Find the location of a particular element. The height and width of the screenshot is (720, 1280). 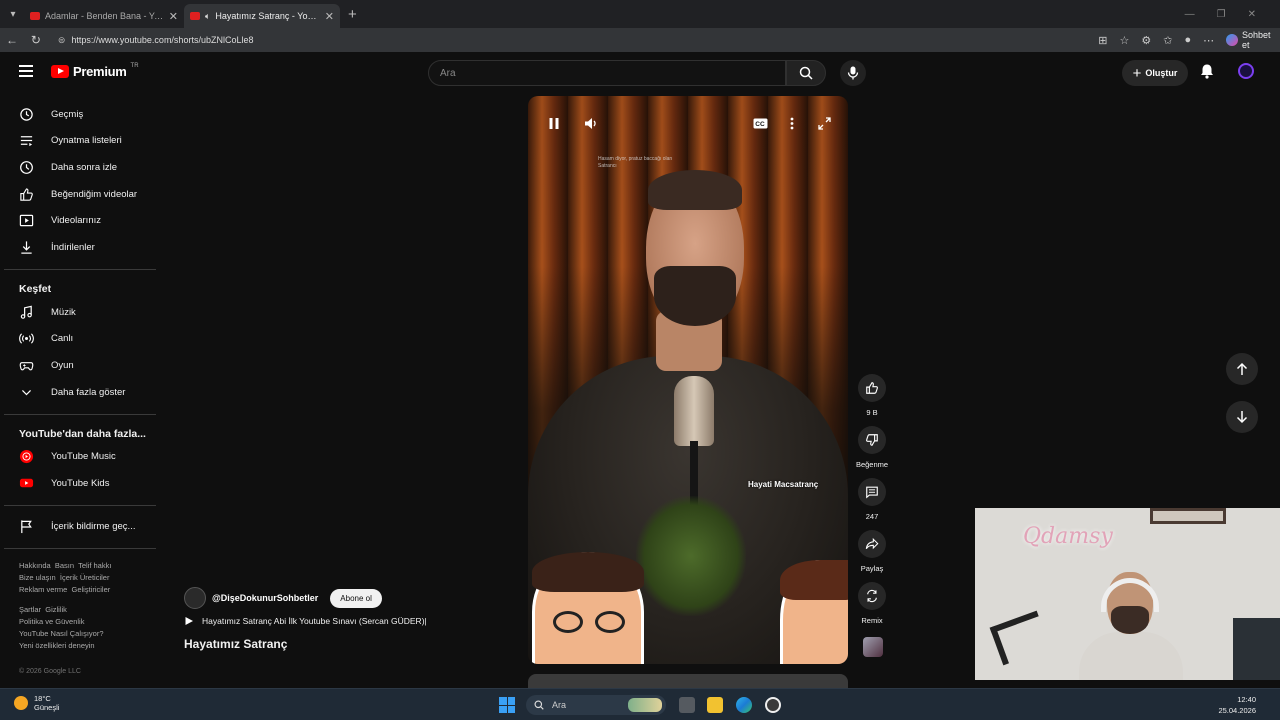

footer-link: İçerik Üreticiler is located at coordinates (85, 577).